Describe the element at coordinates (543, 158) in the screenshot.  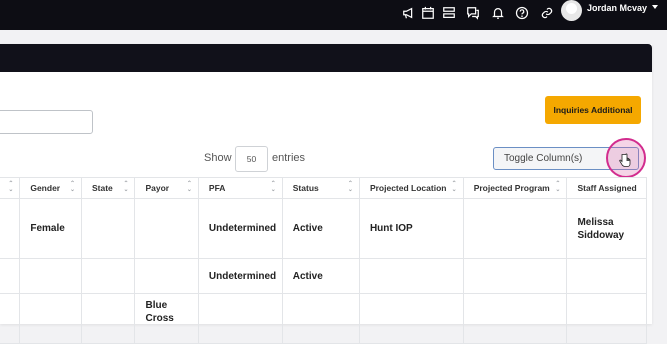
I see `toggle-columns-label: Toggle Column(s)` at that location.